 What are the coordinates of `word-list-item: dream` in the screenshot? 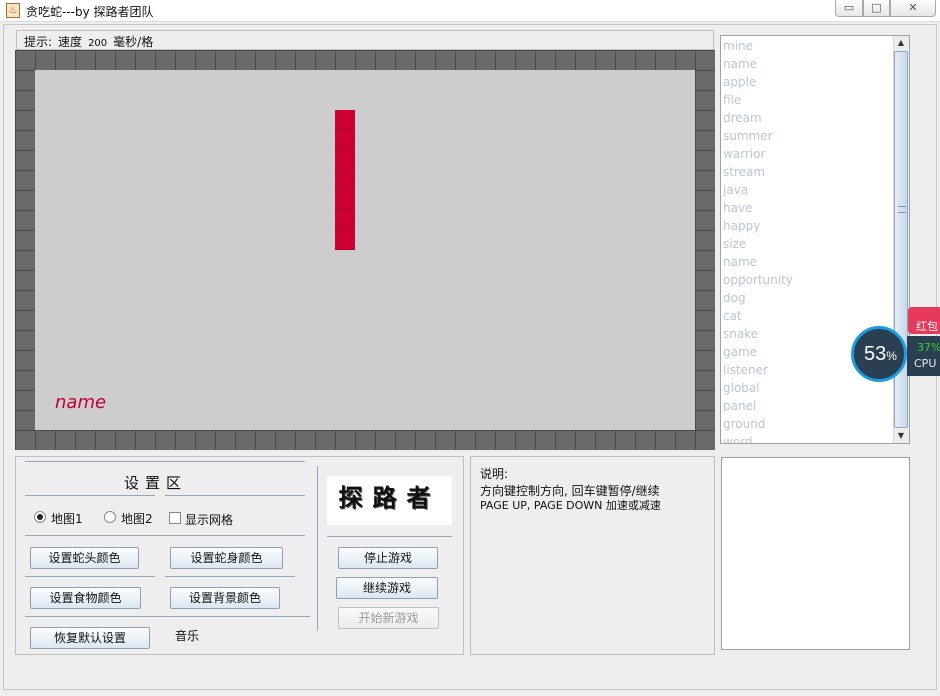 It's located at (807, 118).